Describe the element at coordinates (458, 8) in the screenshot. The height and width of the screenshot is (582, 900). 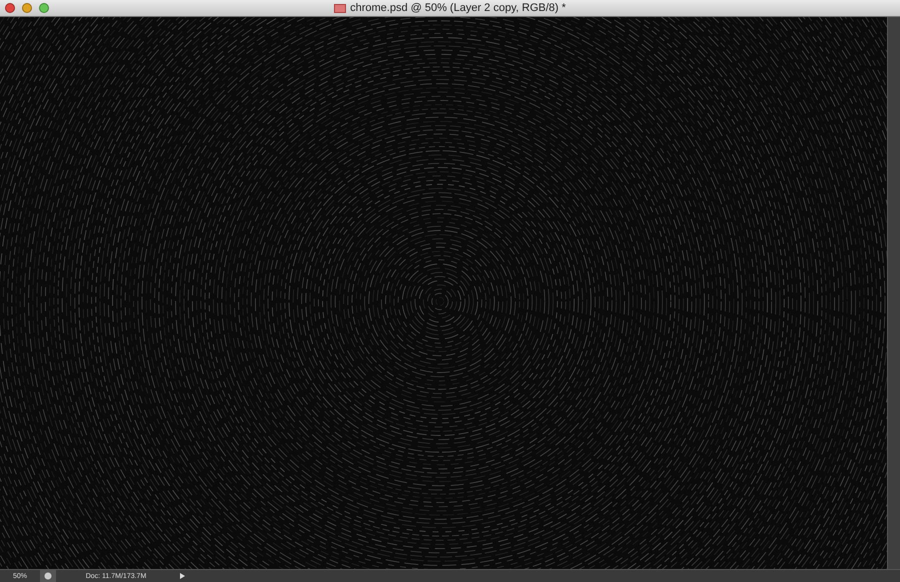
I see `window-title: chrome.psd @ 50% (Layer 2 copy, RGB/8) *` at that location.